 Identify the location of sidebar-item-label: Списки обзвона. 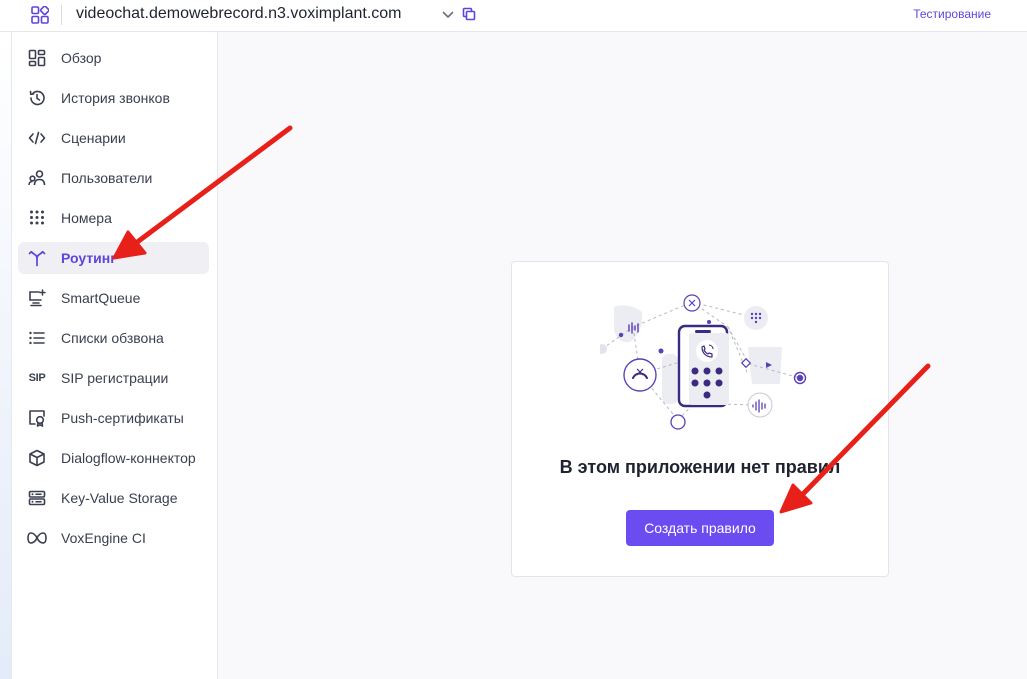
(112, 338).